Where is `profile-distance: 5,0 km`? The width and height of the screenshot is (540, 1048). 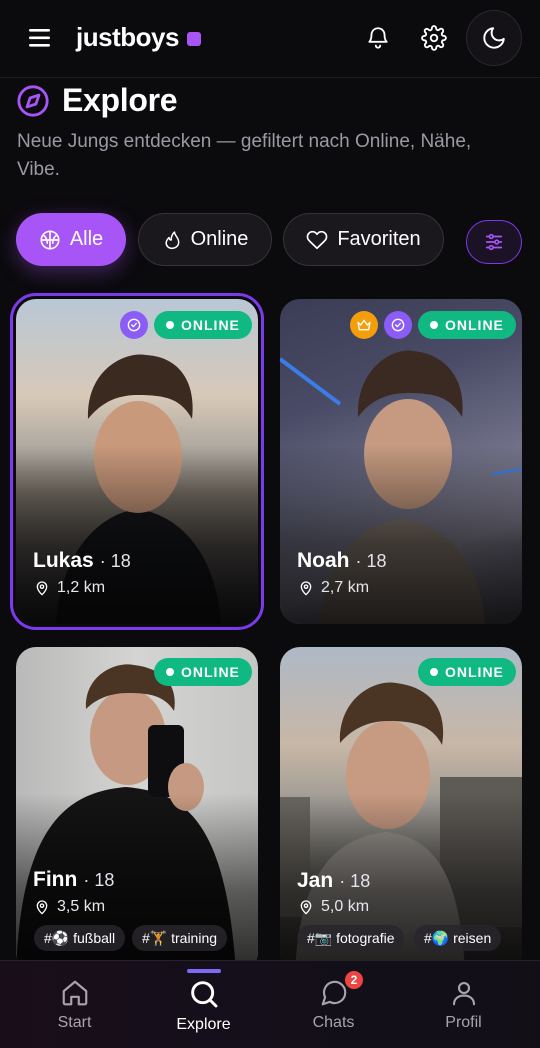 profile-distance: 5,0 km is located at coordinates (333, 907).